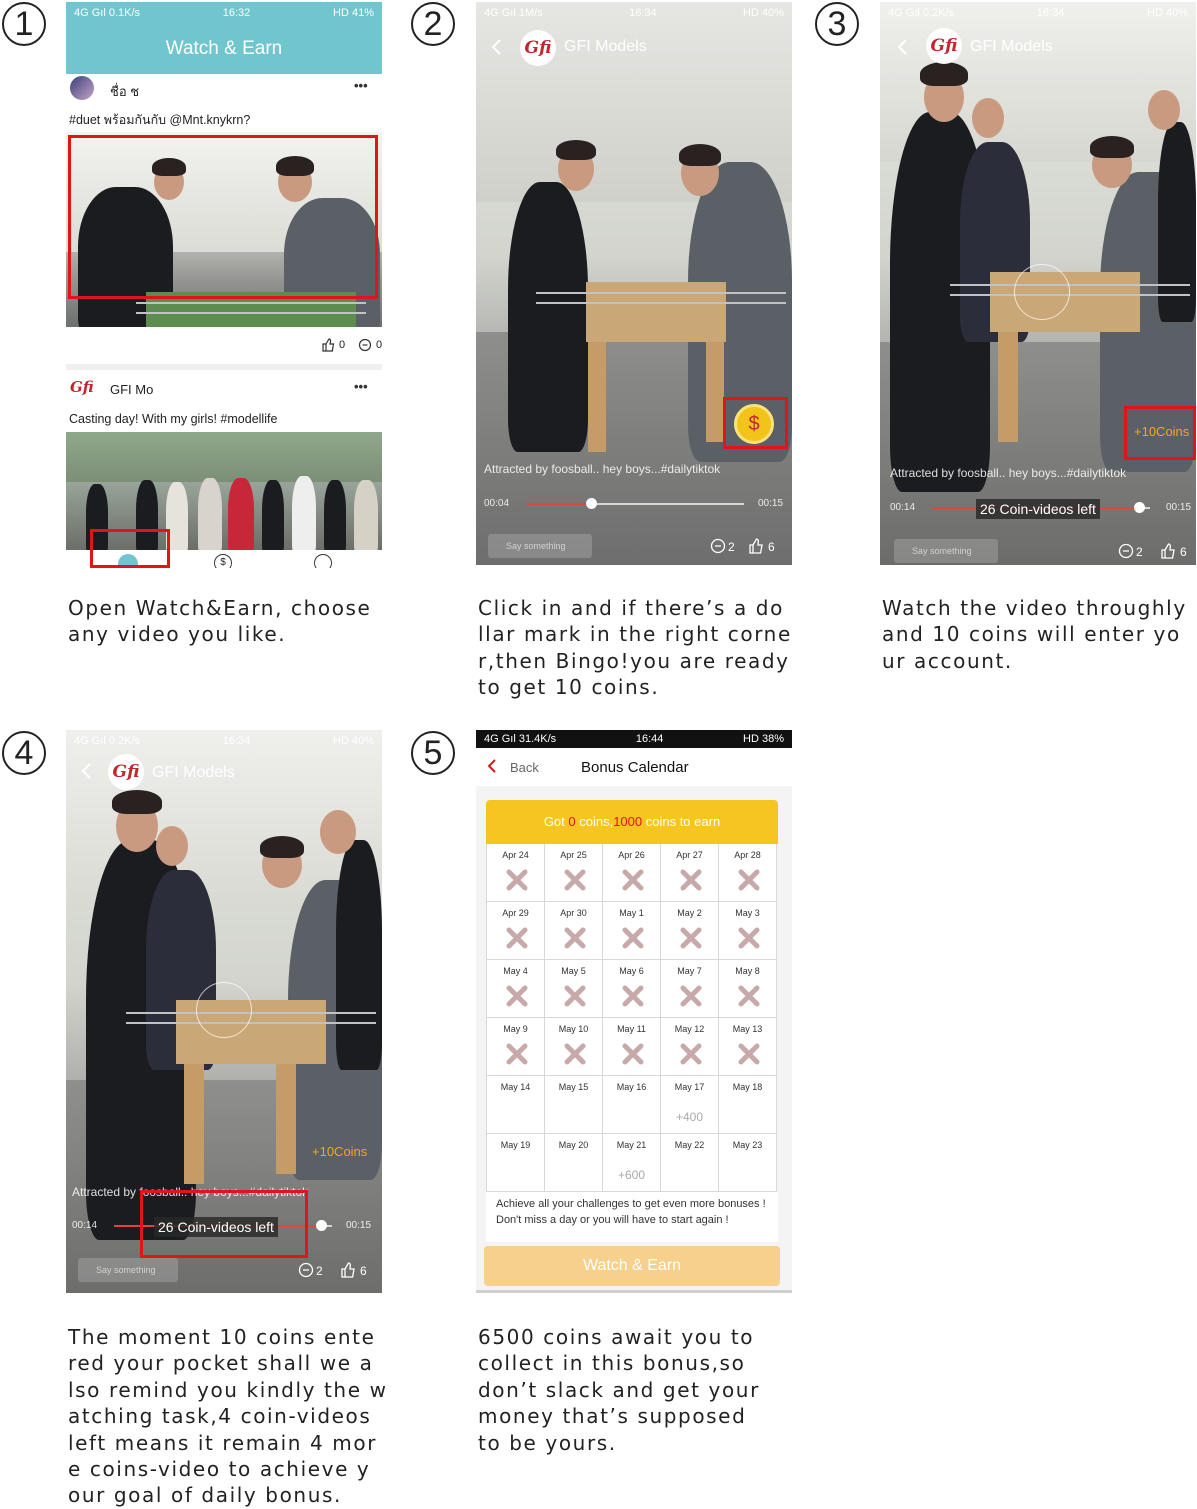 The image size is (1197, 1509). What do you see at coordinates (573, 1145) in the screenshot?
I see `calendar-date: May 20` at bounding box center [573, 1145].